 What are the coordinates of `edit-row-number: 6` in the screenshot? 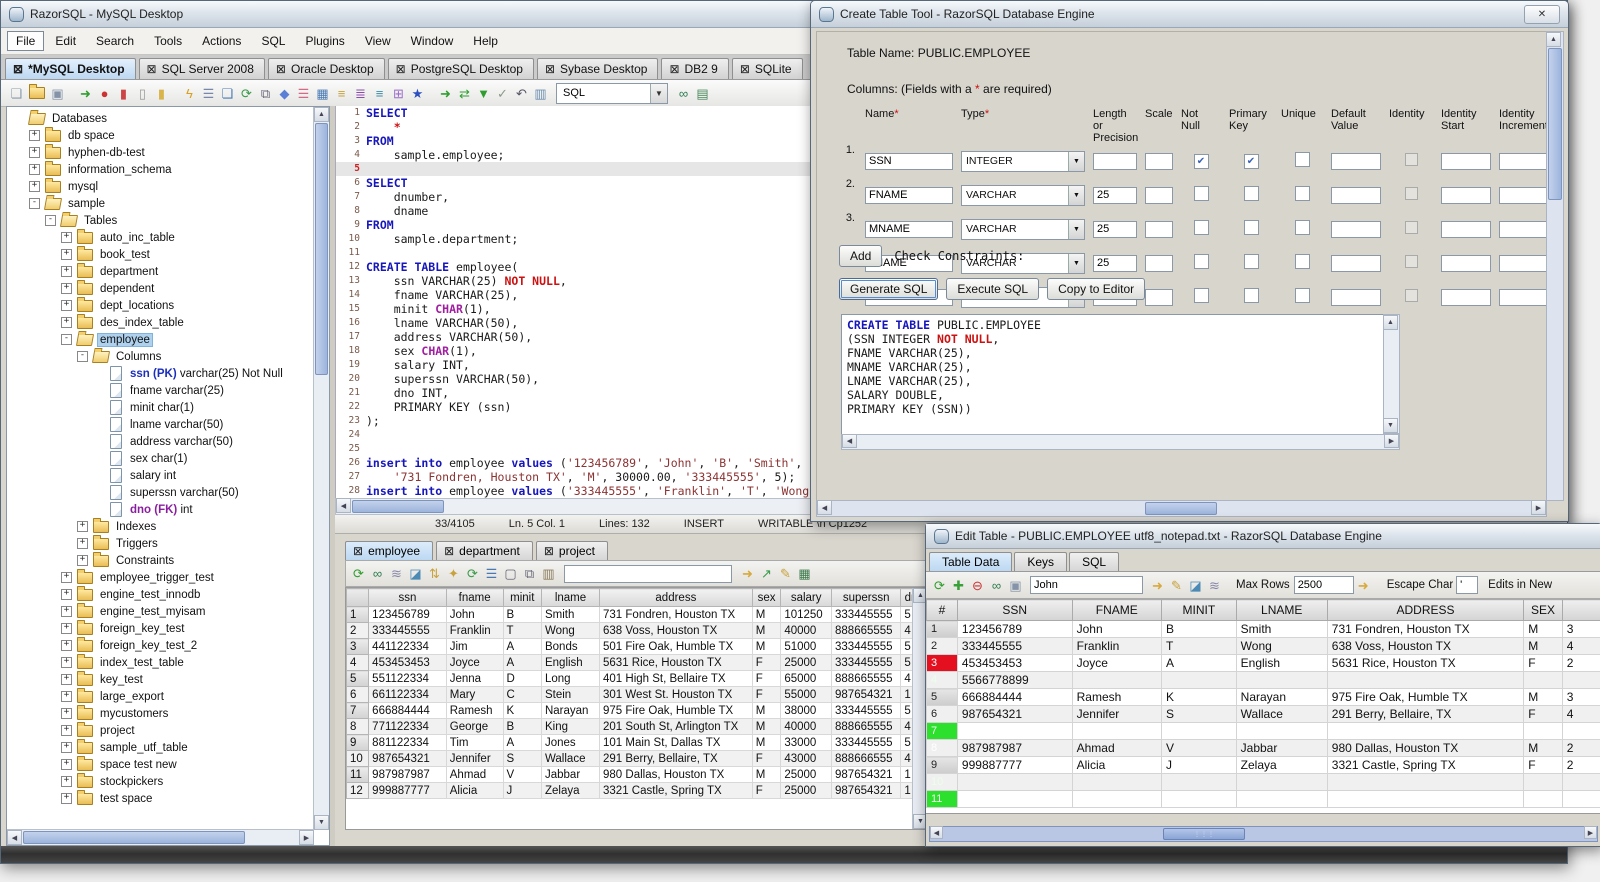 It's located at (942, 714).